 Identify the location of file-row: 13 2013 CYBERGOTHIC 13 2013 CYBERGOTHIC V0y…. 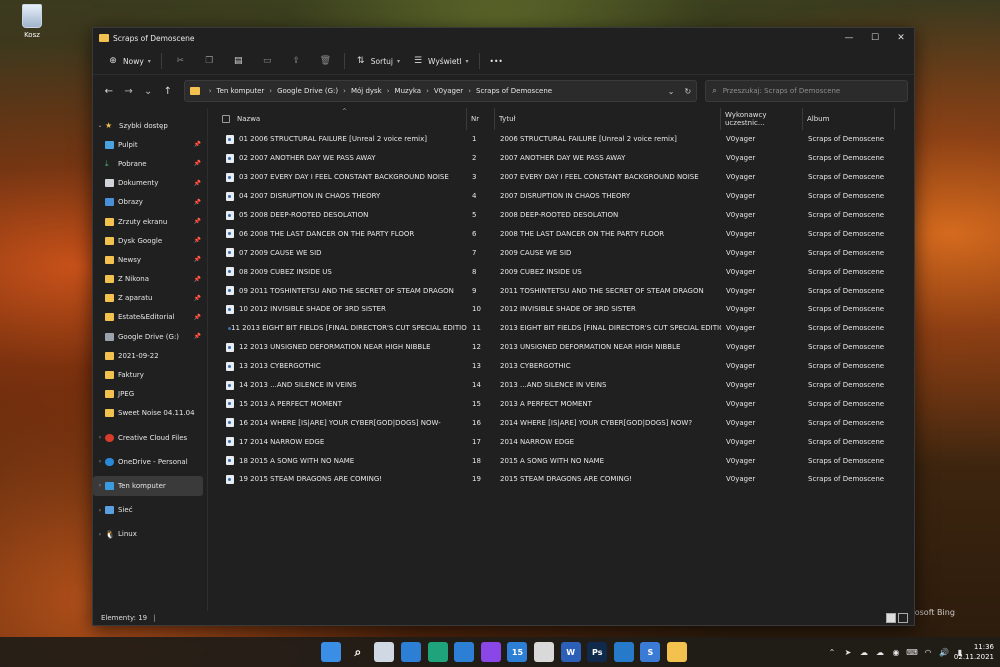
(561, 366).